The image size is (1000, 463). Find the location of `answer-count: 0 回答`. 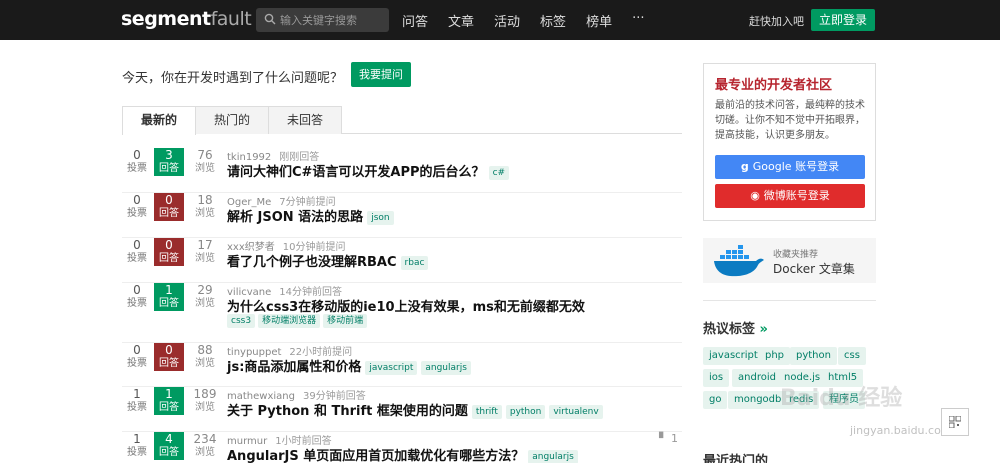

answer-count: 0 回答 is located at coordinates (169, 357).